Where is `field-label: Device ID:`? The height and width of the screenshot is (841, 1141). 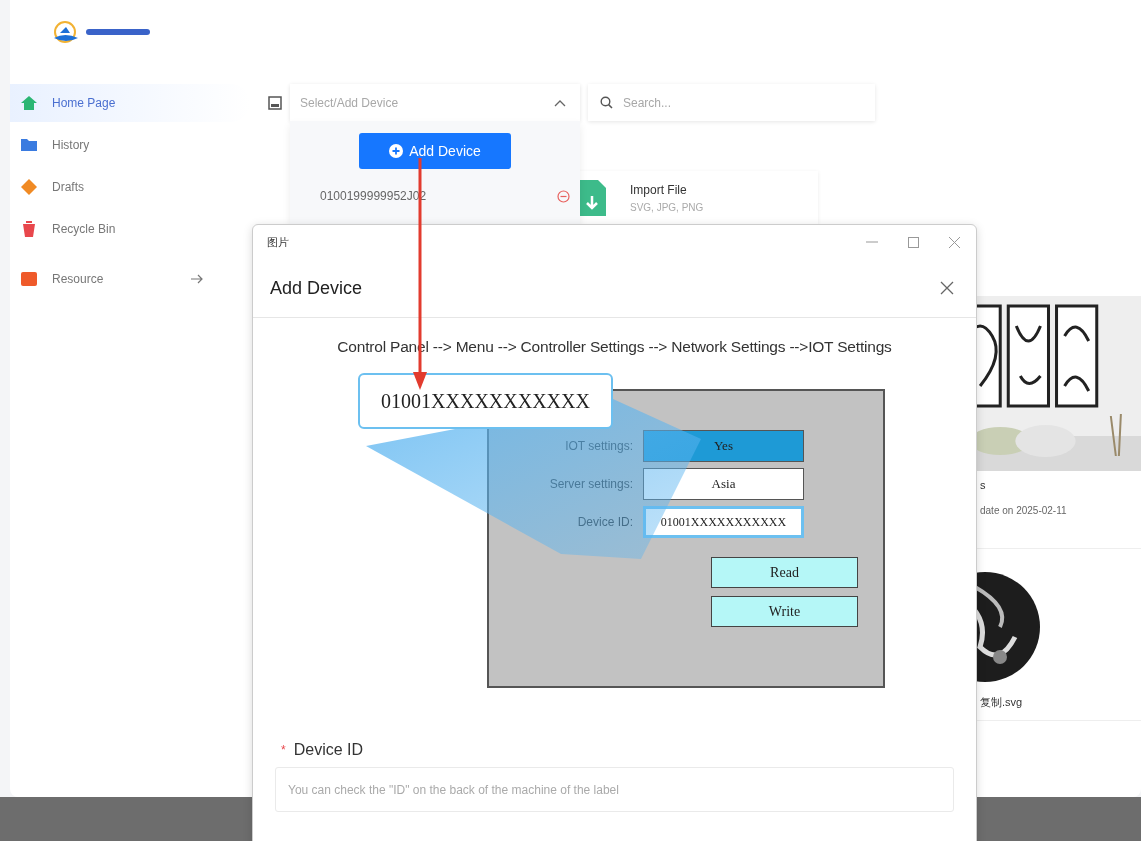
field-label: Device ID: is located at coordinates (604, 522).